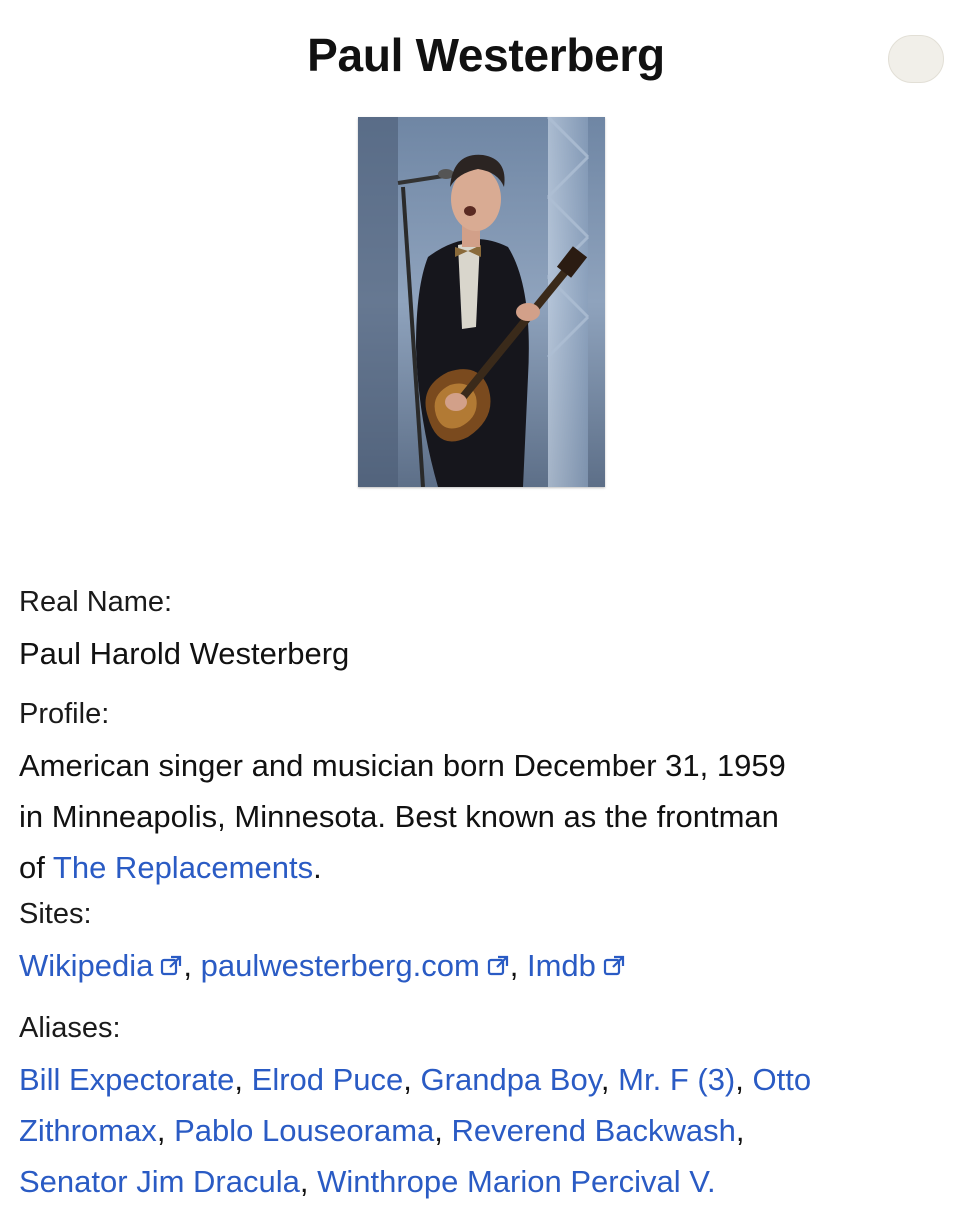 This screenshot has height=1207, width=972. I want to click on alias-link: Mr. F (3), so click(676, 1079).